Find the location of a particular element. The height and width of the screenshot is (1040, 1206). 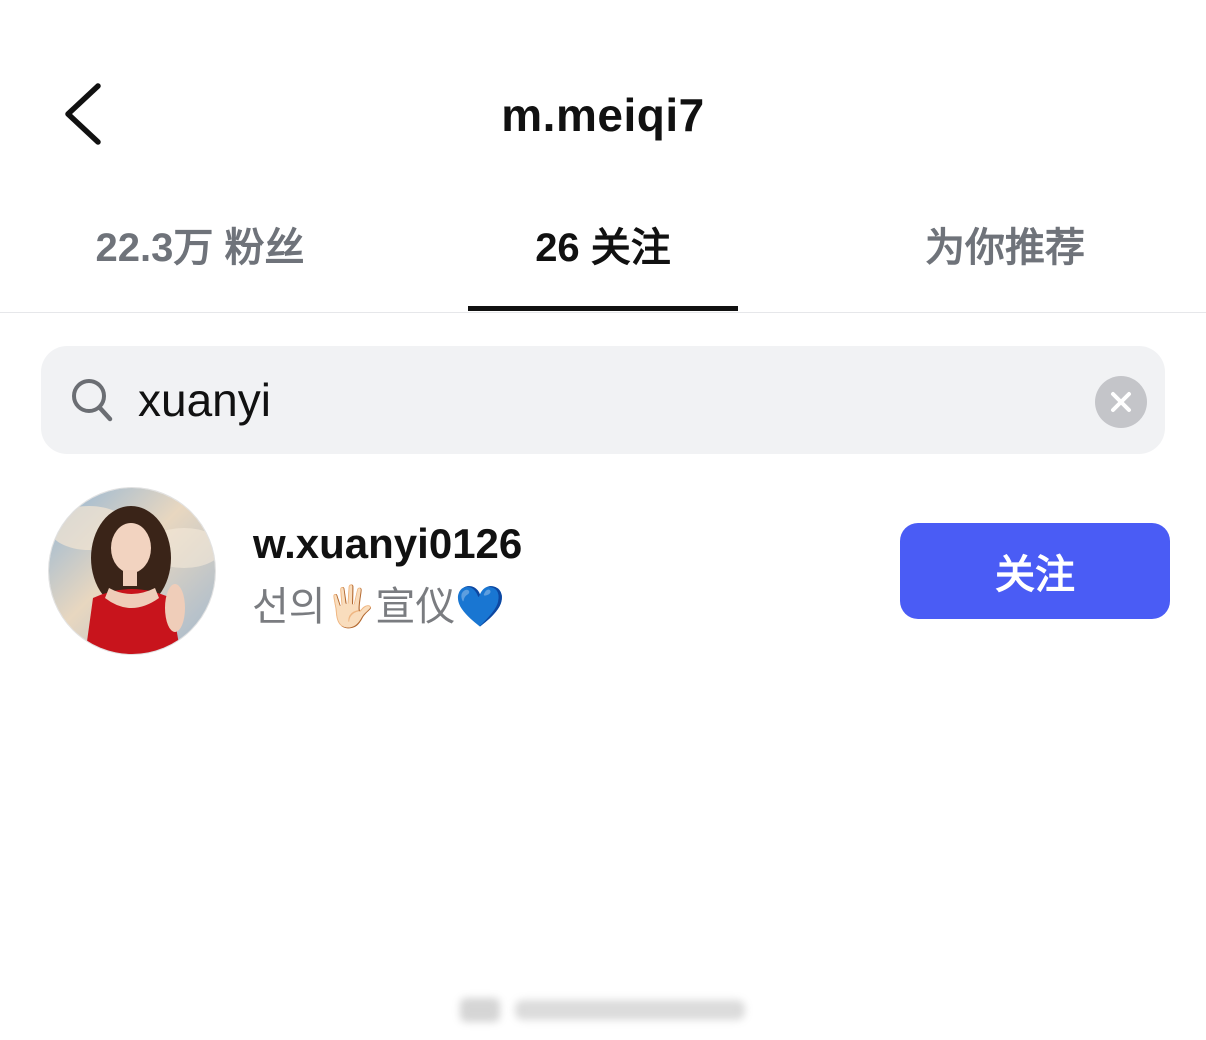

tab-bar: 22.3万 粉丝 26 关注 为你推荐 is located at coordinates (603, 256).